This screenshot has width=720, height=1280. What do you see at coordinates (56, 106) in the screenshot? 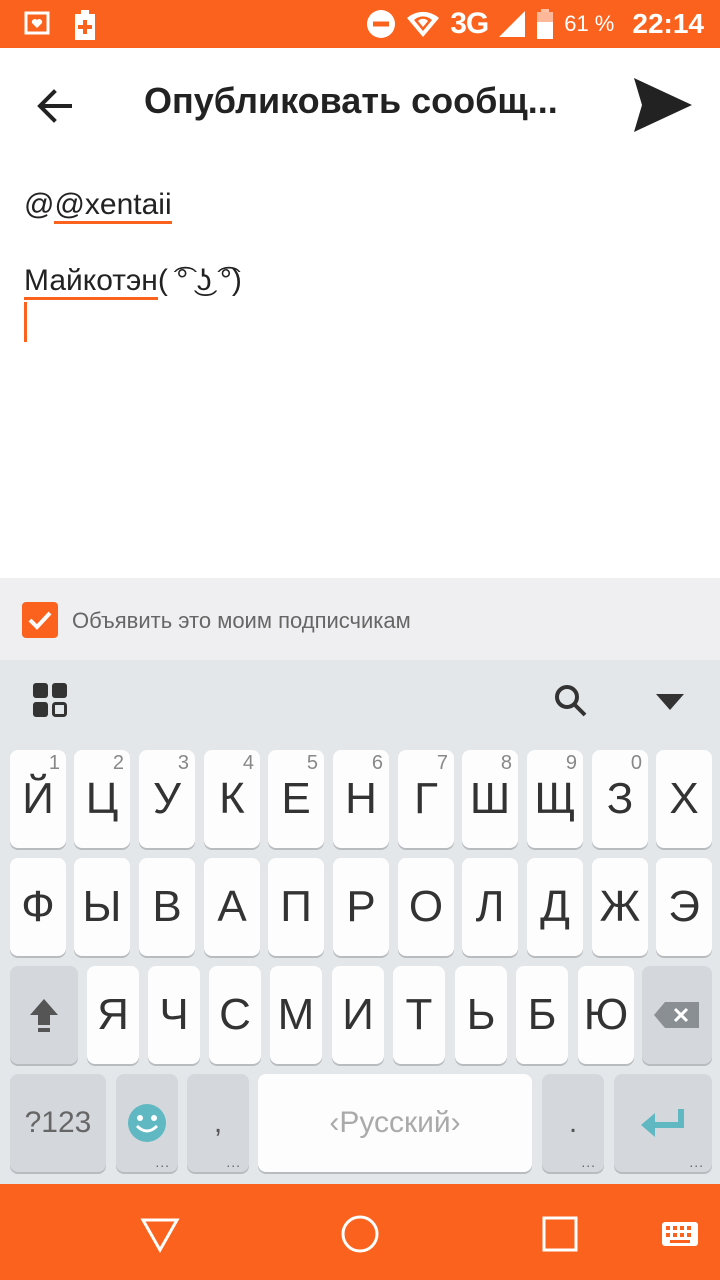
I see `arrow-left-icon` at bounding box center [56, 106].